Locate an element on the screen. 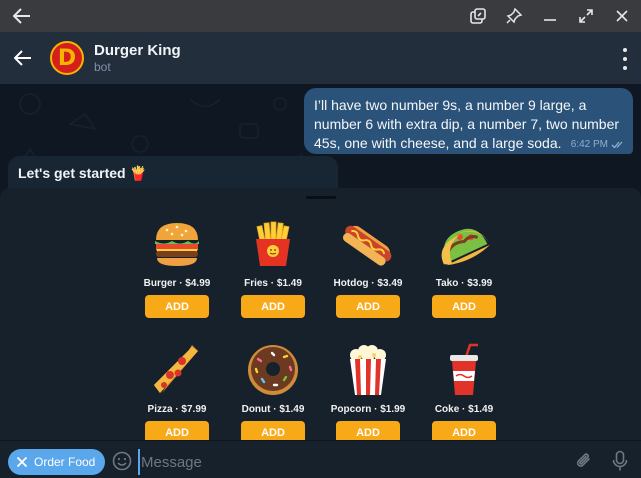 The height and width of the screenshot is (478, 641). menu-item-coke: Coke · $1.49 ADD is located at coordinates (464, 391).